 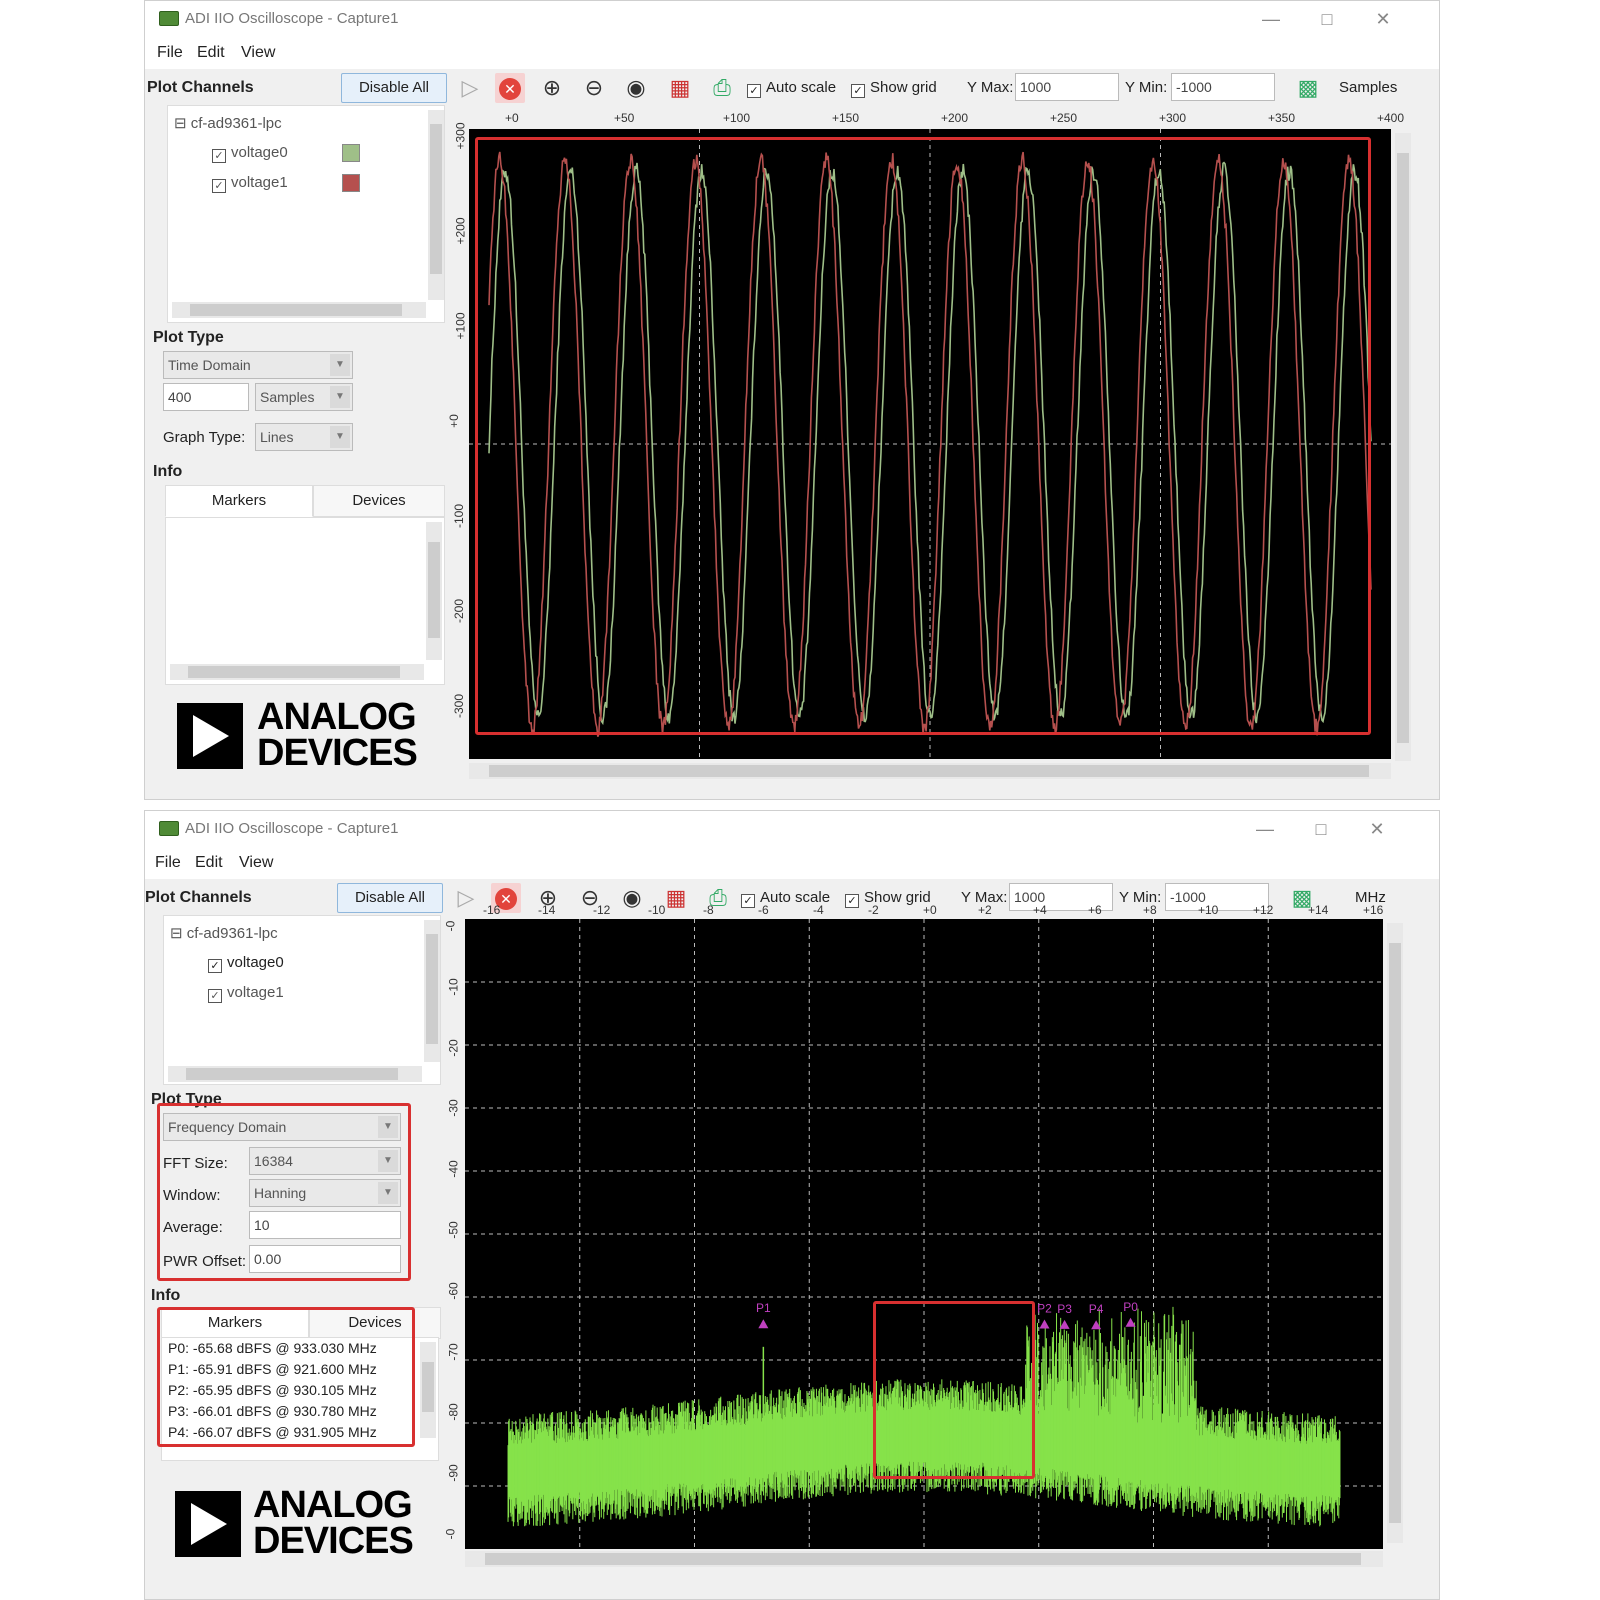 I want to click on marker-tag: P2, so click(x=1044, y=1308).